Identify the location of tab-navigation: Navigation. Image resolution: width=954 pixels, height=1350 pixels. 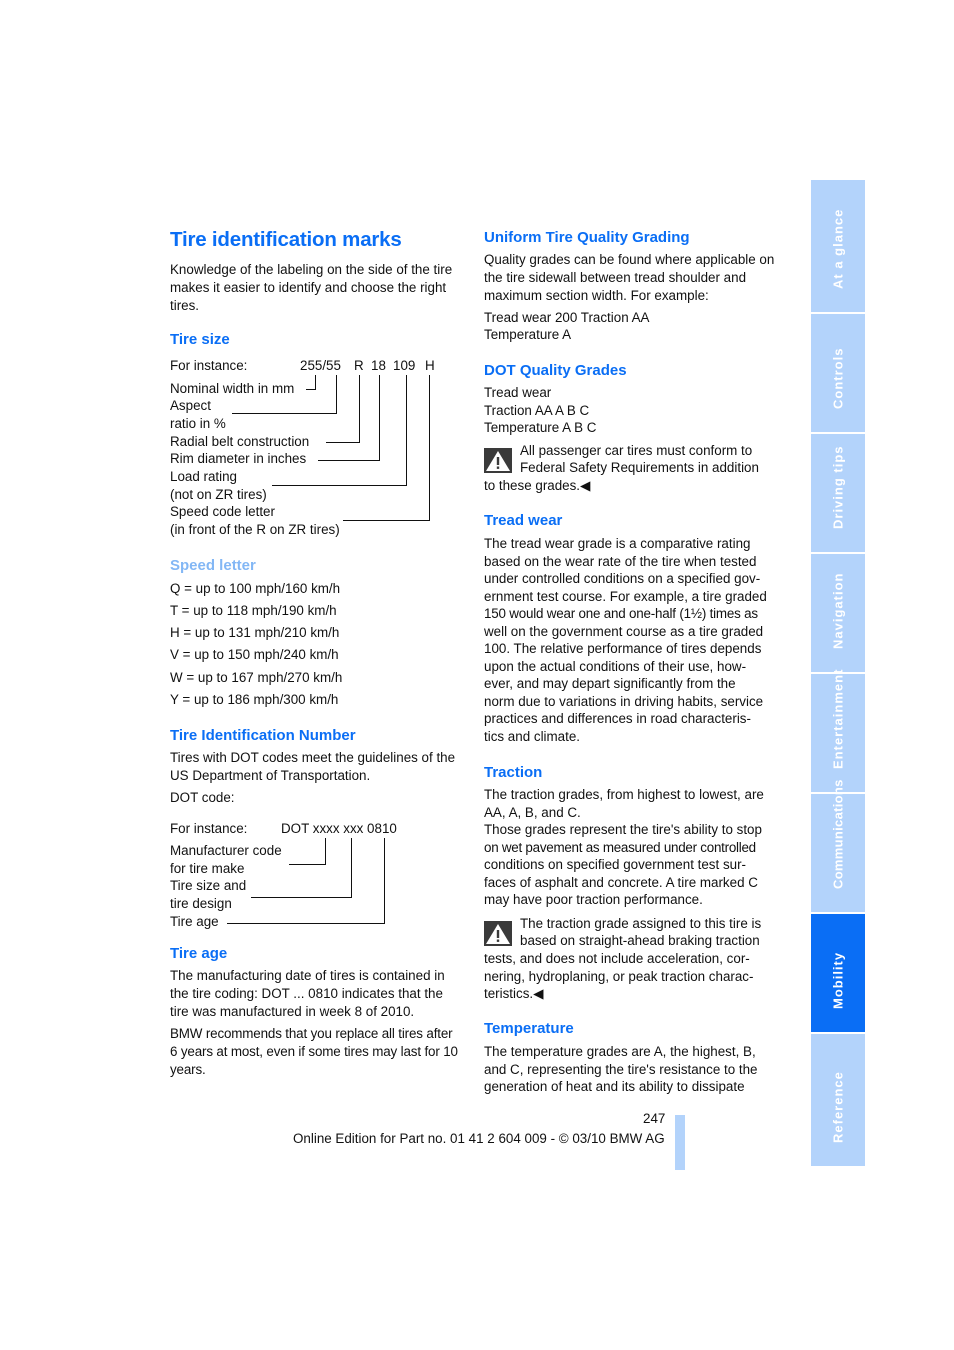
(838, 613).